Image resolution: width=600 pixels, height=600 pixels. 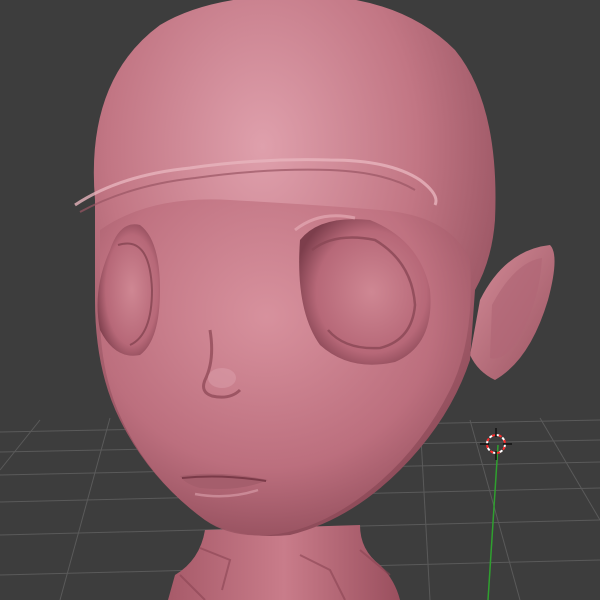 I want to click on nose-tip-highlight, so click(x=222, y=378).